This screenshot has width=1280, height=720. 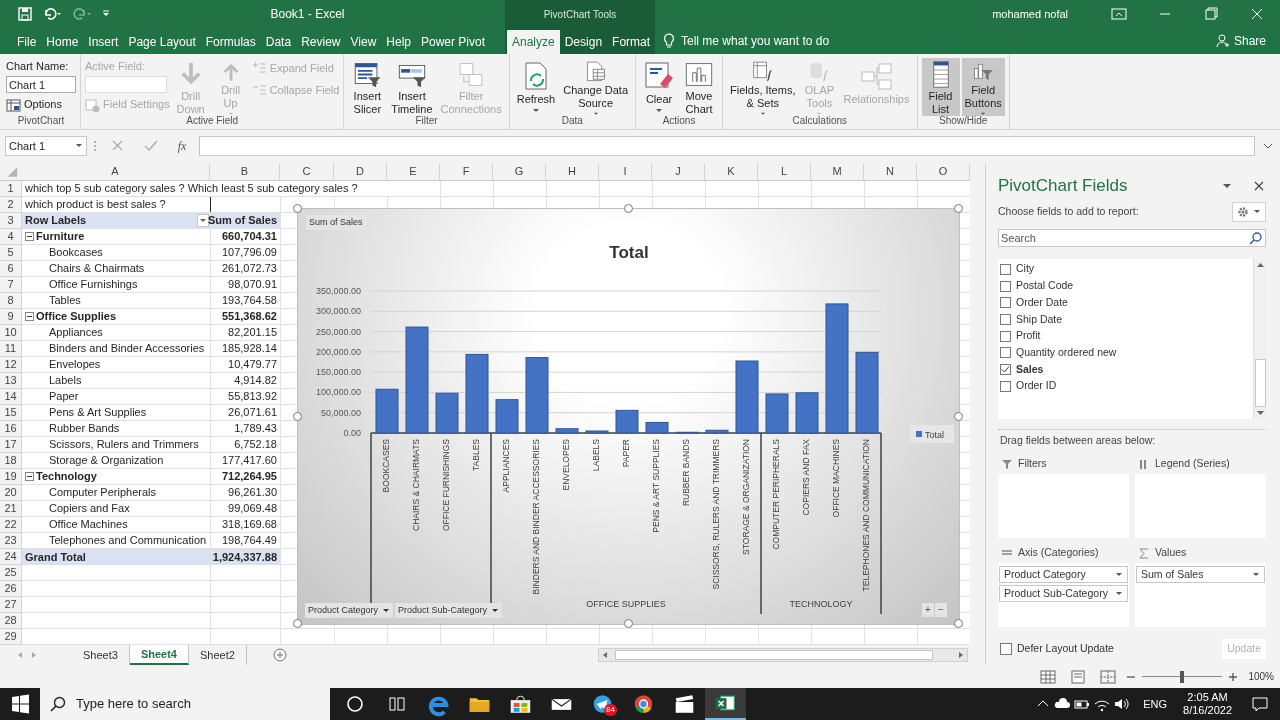 What do you see at coordinates (11, 333) in the screenshot?
I see `row-header: 10` at bounding box center [11, 333].